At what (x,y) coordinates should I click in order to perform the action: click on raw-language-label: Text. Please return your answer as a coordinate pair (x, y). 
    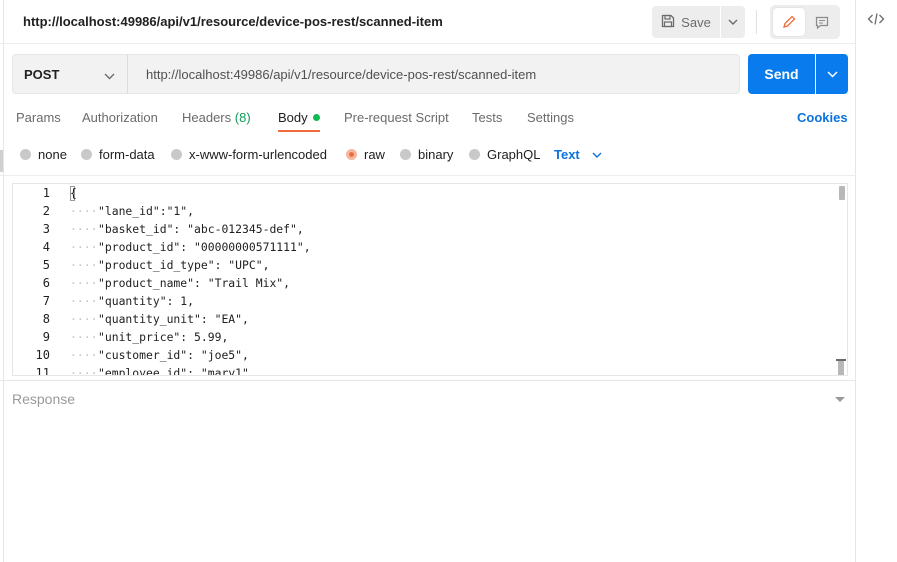
    Looking at the image, I should click on (567, 154).